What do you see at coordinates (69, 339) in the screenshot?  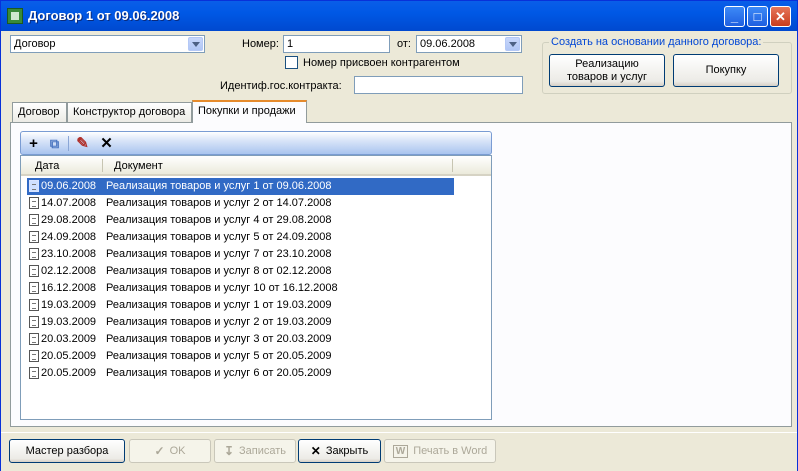 I see `row-date: 20.03.2009` at bounding box center [69, 339].